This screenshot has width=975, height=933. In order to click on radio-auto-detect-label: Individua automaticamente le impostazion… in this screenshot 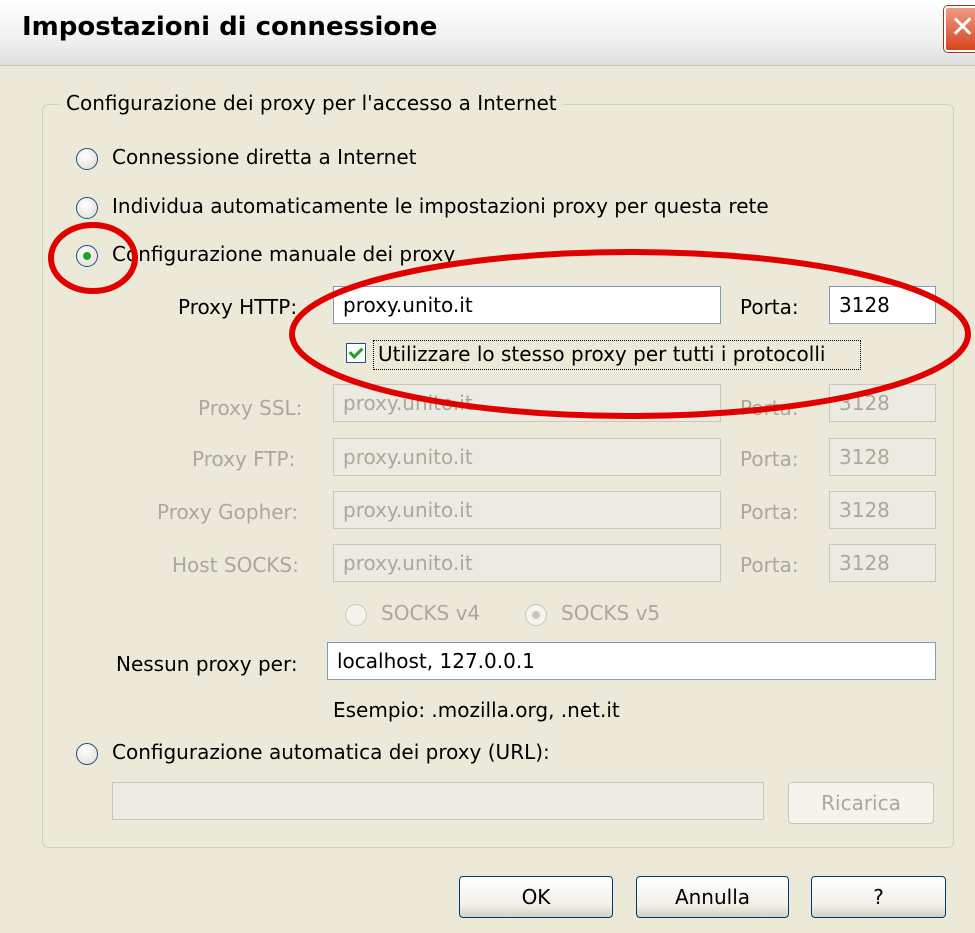, I will do `click(440, 206)`.